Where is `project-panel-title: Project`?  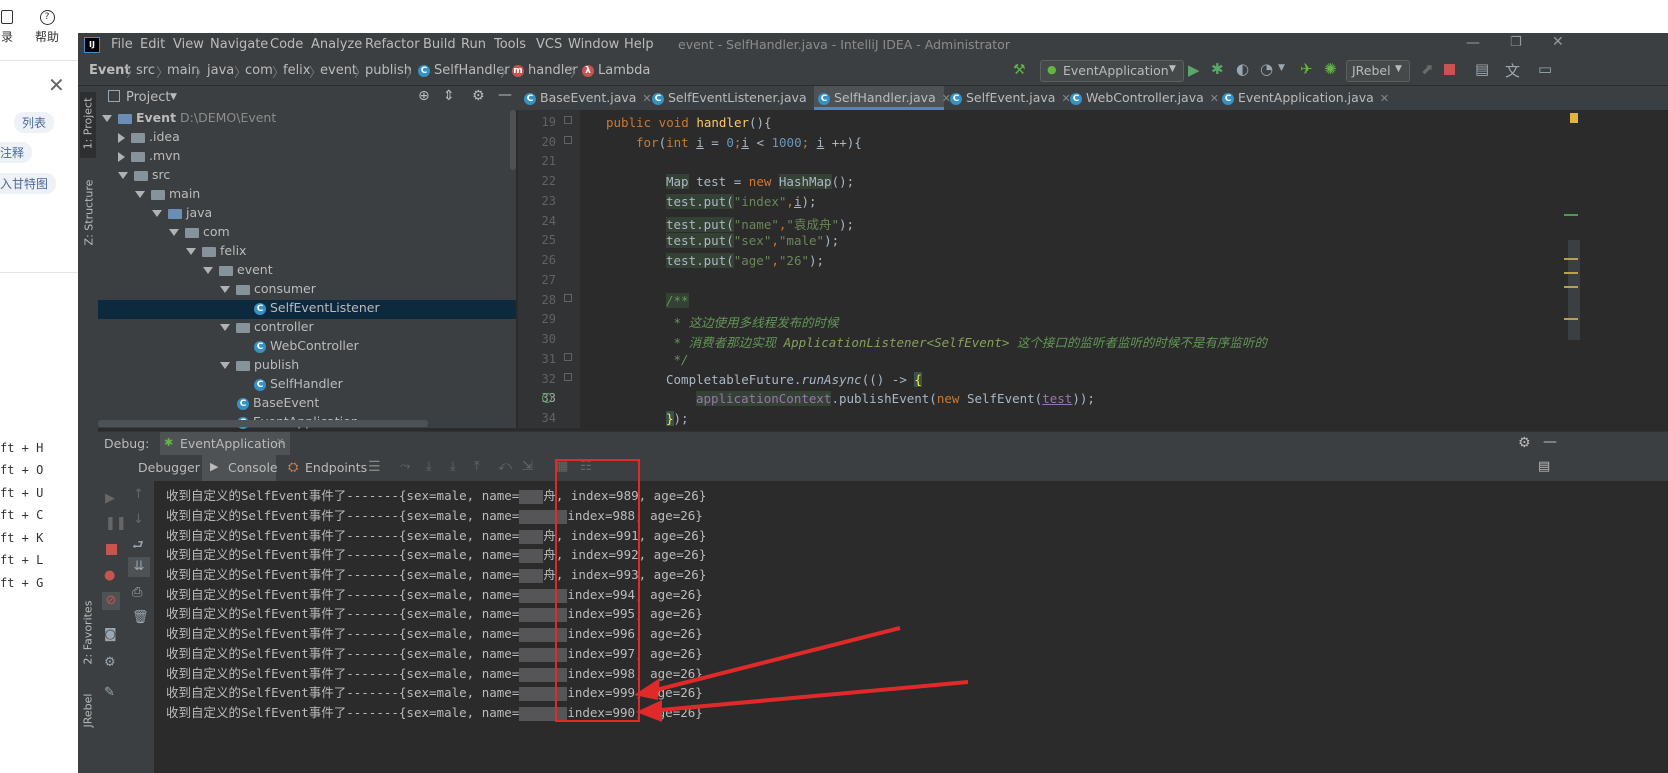 project-panel-title: Project is located at coordinates (148, 97).